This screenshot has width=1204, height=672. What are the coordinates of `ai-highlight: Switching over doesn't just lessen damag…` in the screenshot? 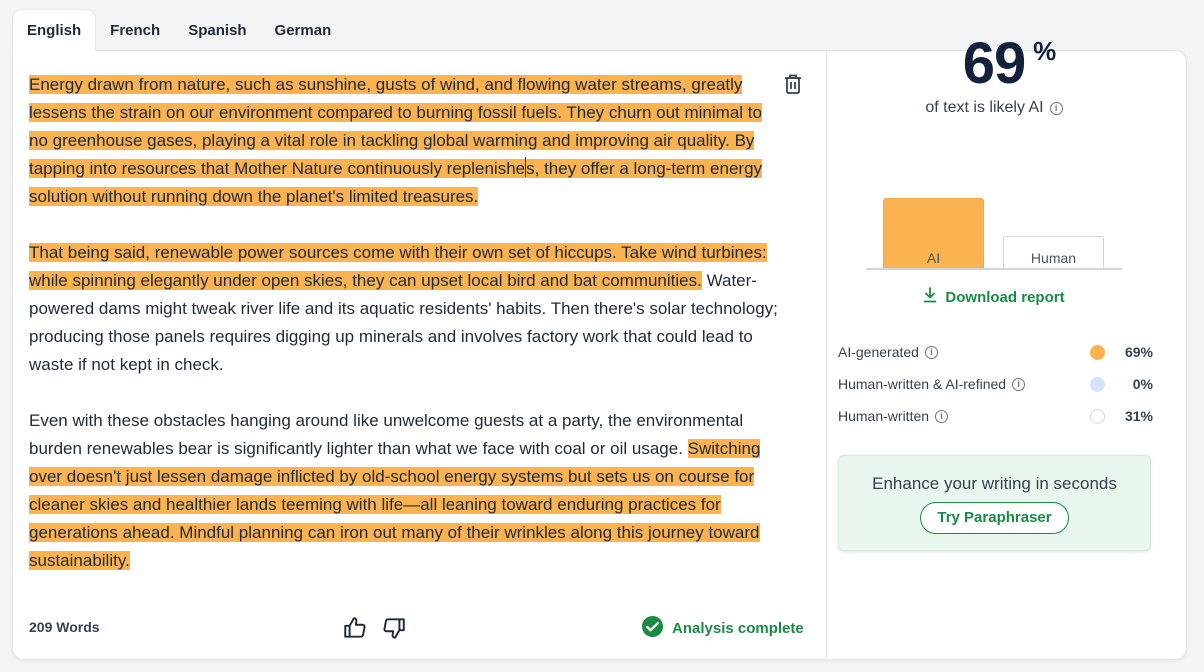 It's located at (395, 504).